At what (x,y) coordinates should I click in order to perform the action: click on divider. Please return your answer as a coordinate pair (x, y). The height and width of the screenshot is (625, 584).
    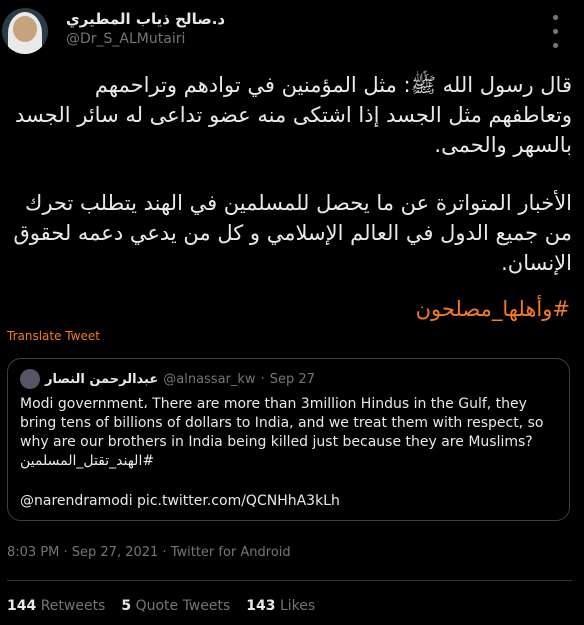
    Looking at the image, I should click on (289, 580).